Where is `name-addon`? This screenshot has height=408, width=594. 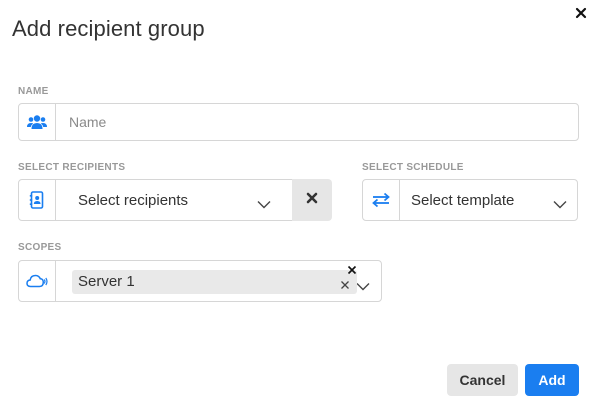 name-addon is located at coordinates (37, 122).